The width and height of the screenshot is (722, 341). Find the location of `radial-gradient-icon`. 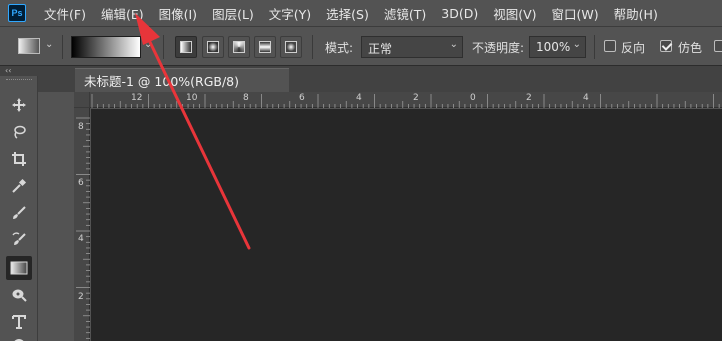

radial-gradient-icon is located at coordinates (213, 47).